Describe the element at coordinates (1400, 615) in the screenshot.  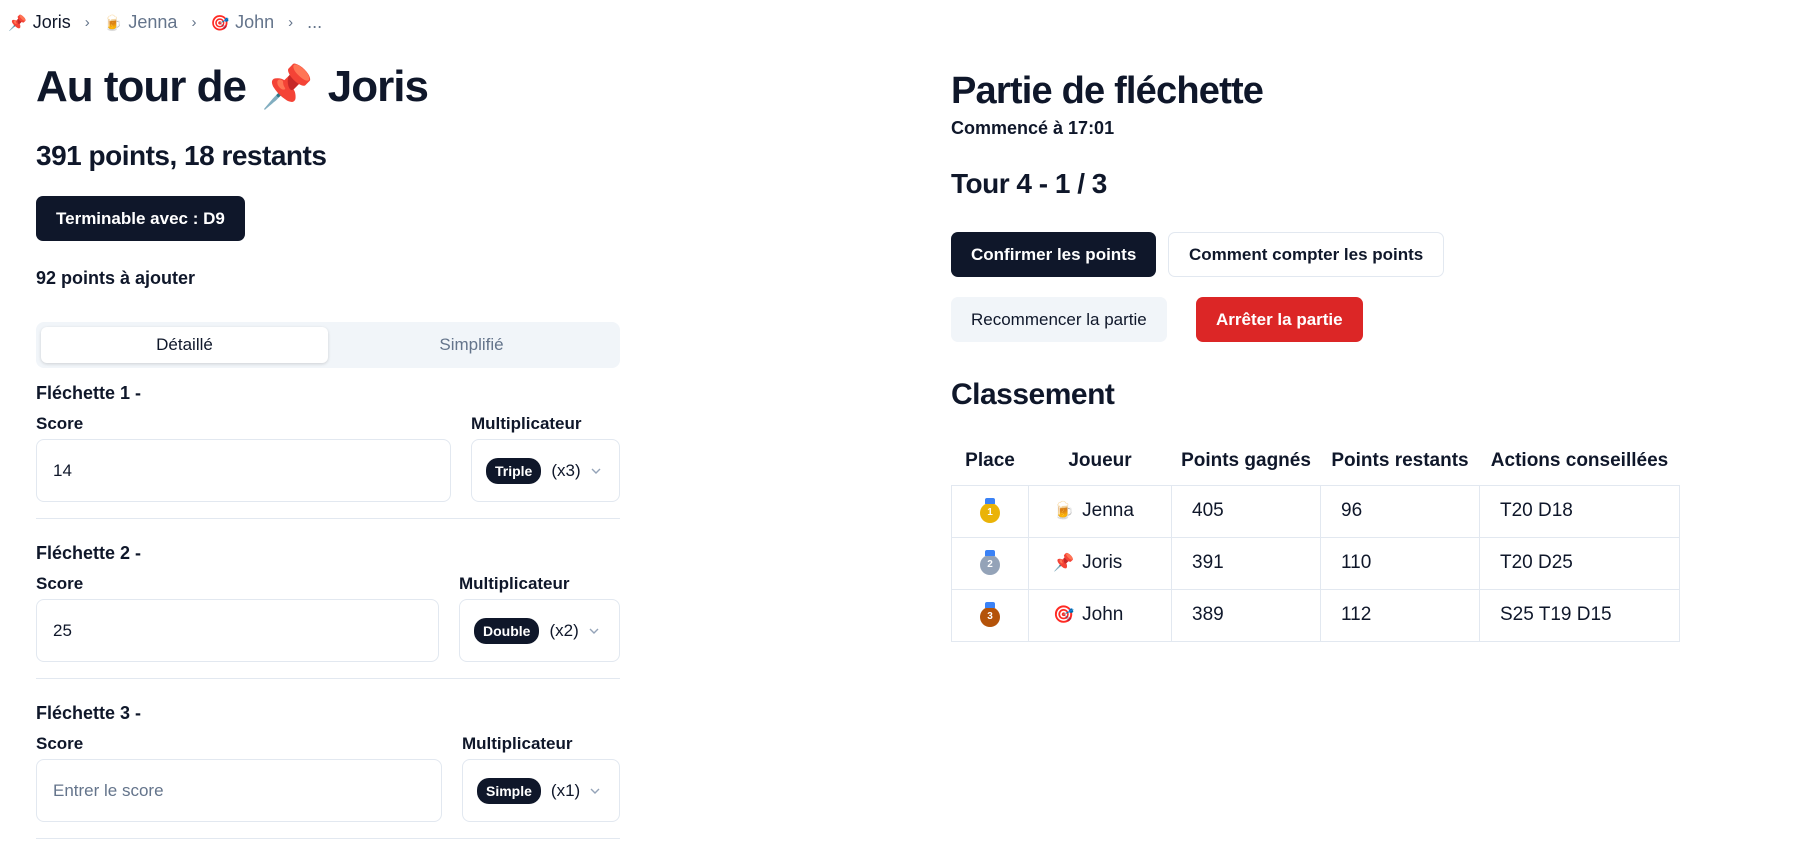
I see `points-remaining-cell: 112` at that location.